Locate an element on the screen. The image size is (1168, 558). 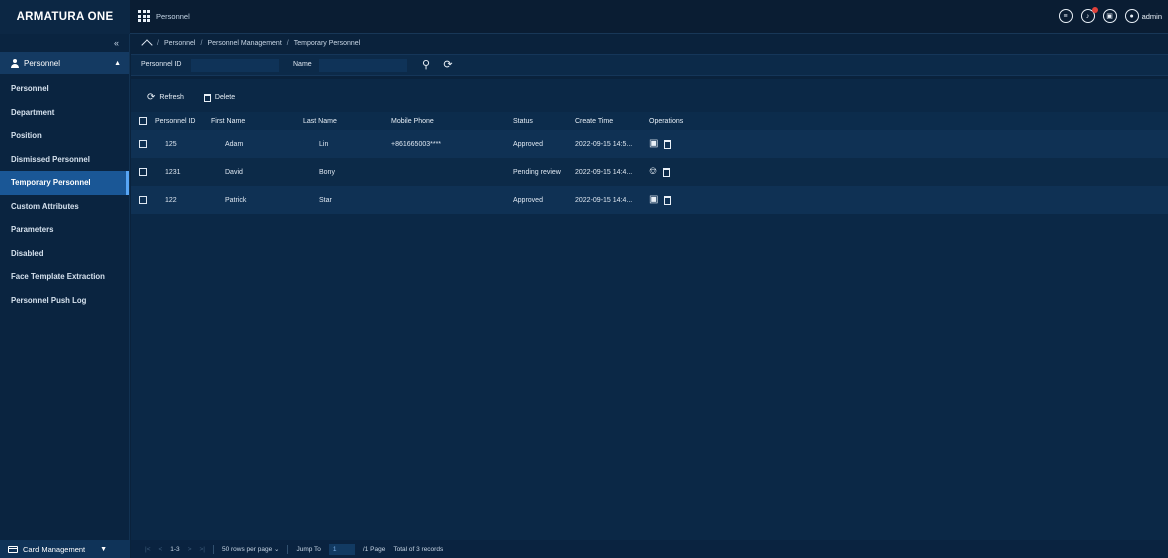
sidebar-item-position: Position is located at coordinates (64, 136).